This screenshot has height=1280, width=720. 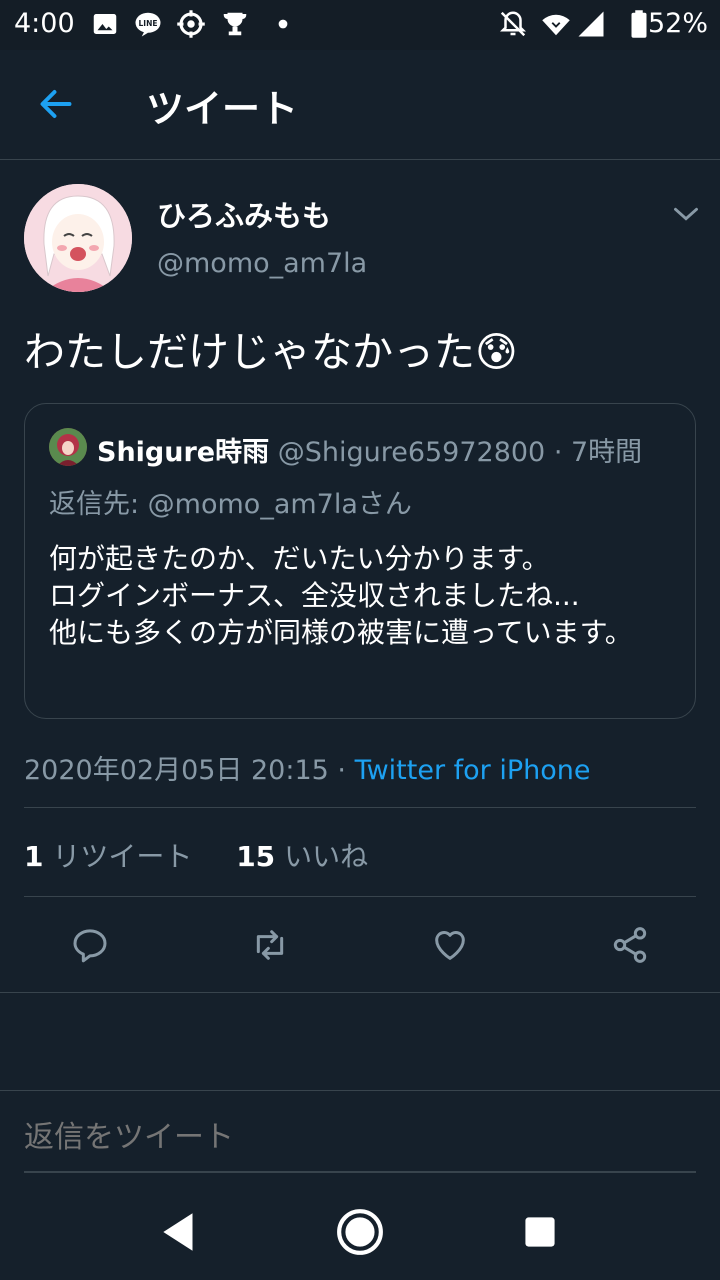 What do you see at coordinates (473, 770) in the screenshot?
I see `tweet-source-link: Twitter for iPhone` at bounding box center [473, 770].